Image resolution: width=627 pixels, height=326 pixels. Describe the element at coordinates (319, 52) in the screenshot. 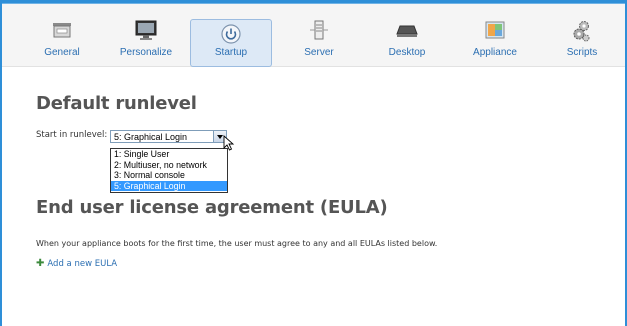

I see `tab-label: Server` at that location.